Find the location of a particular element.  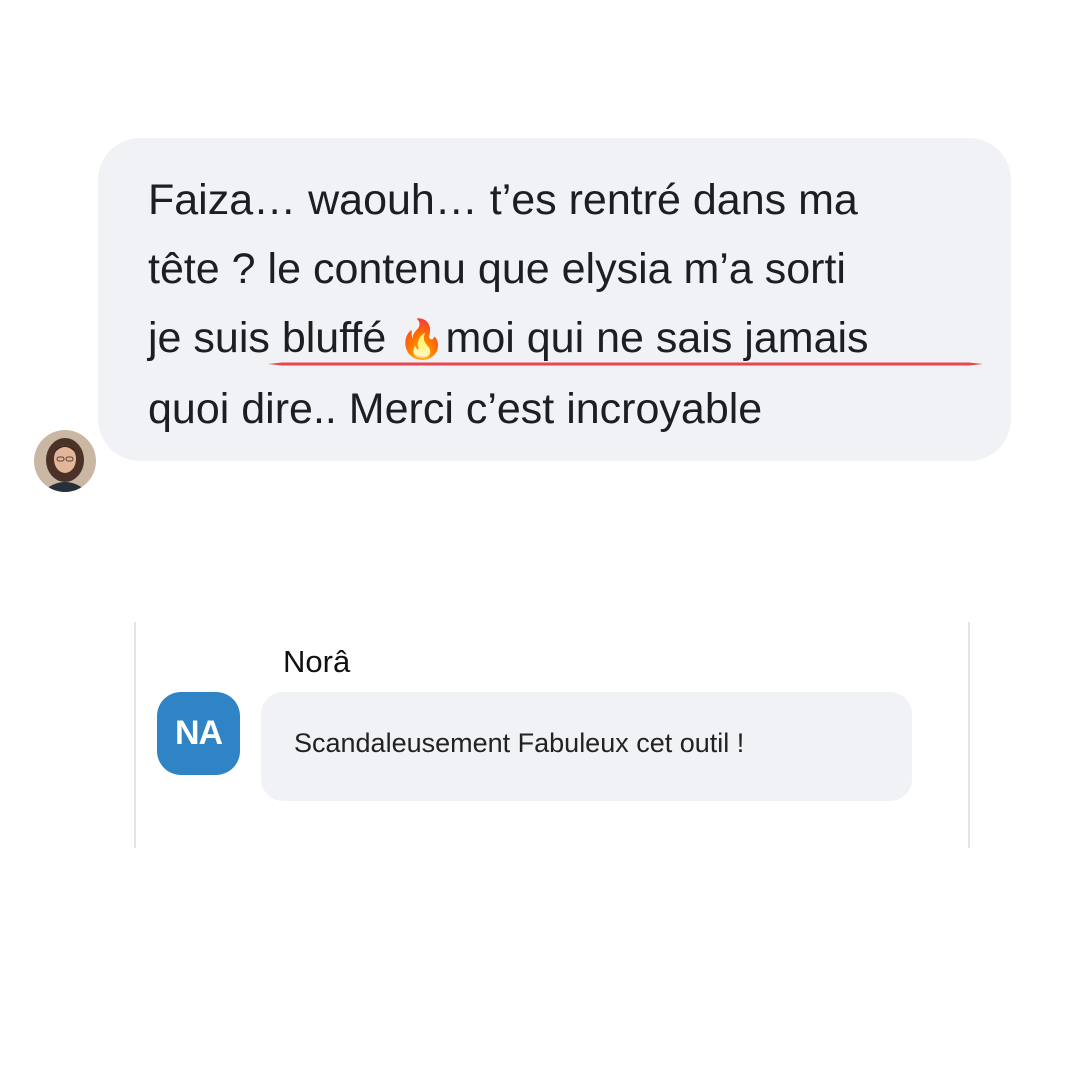

profile-photo-icon is located at coordinates (65, 461).